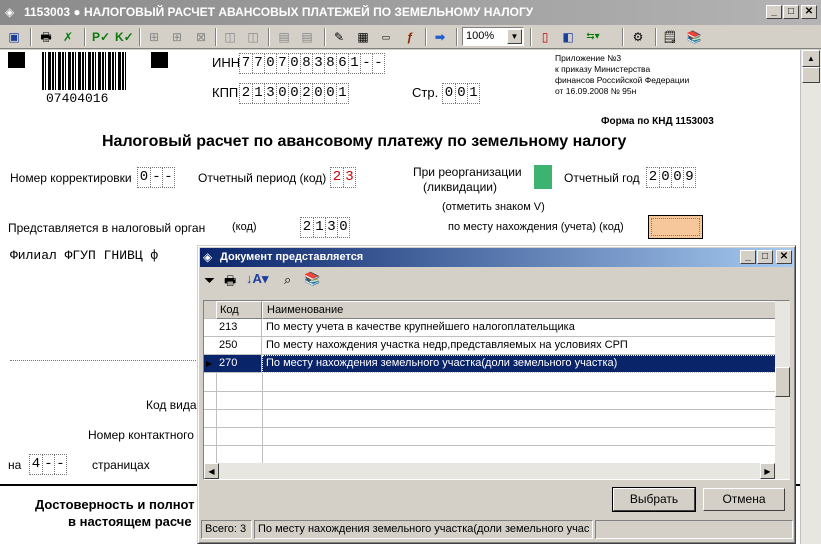 Image resolution: width=821 pixels, height=544 pixels. Describe the element at coordinates (568, 37) in the screenshot. I see `copy-icon: ◧` at that location.